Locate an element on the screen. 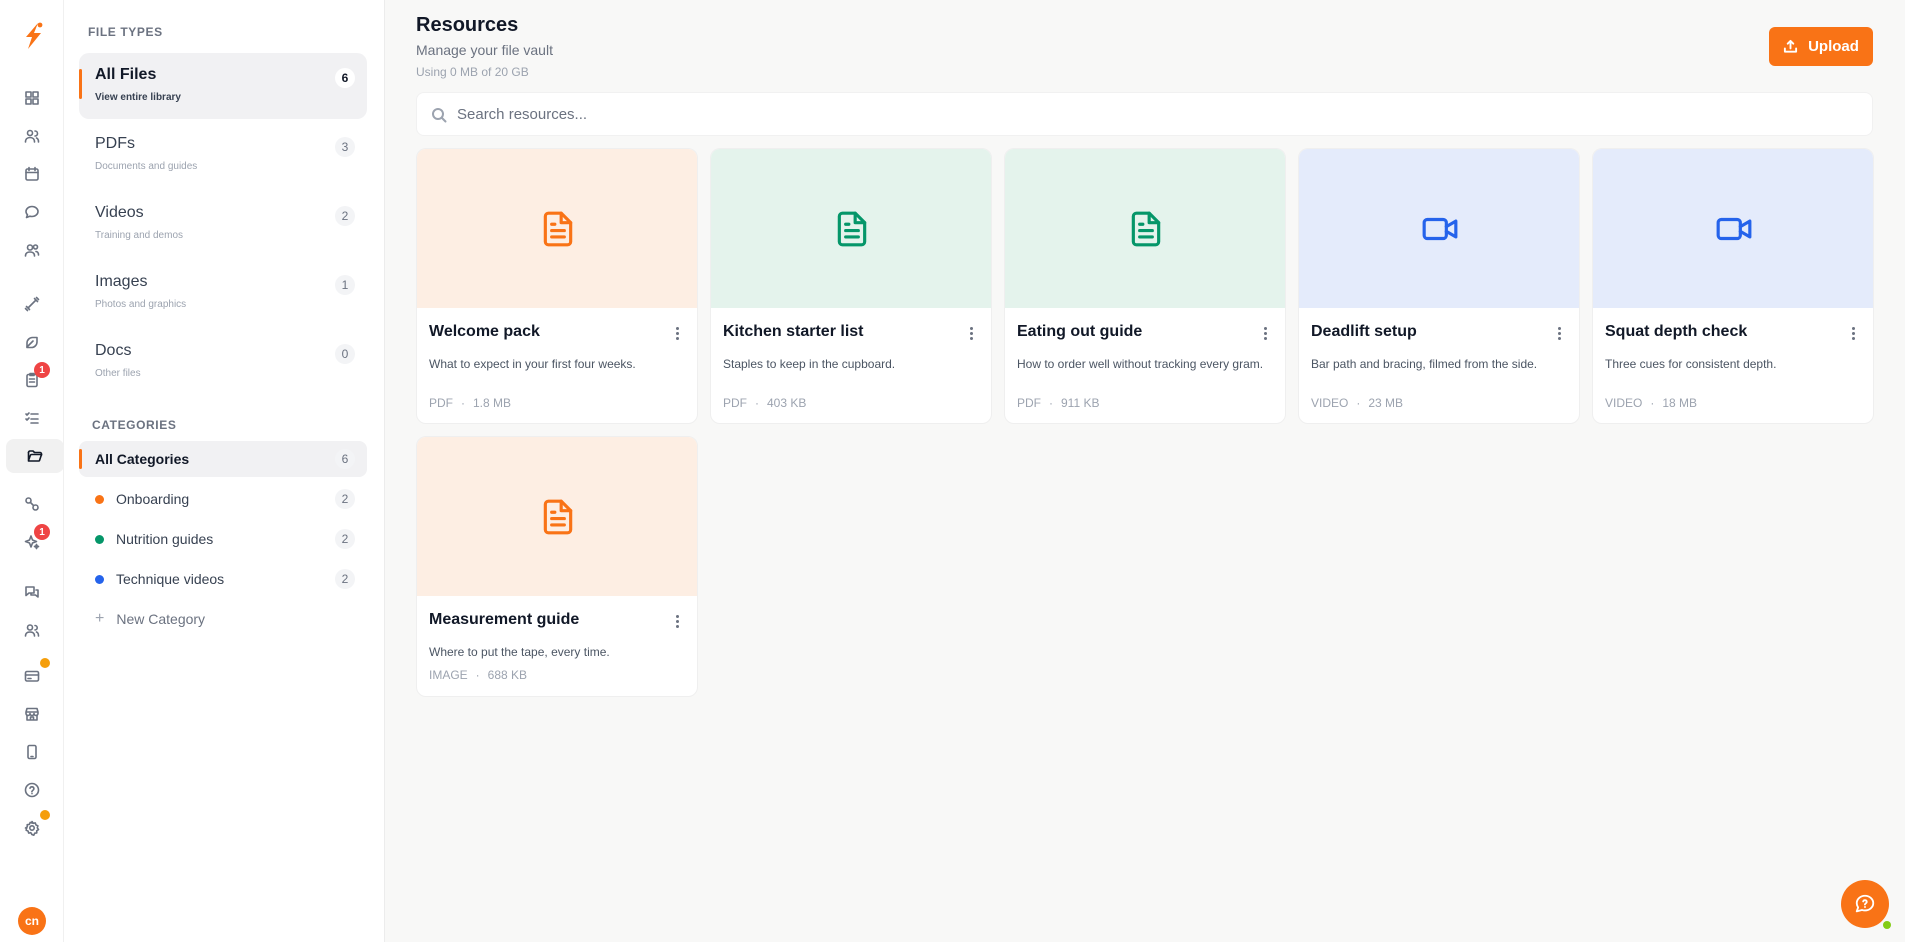 The image size is (1905, 942). category-nutrition-guides: Nutrition guides 2 is located at coordinates (223, 539).